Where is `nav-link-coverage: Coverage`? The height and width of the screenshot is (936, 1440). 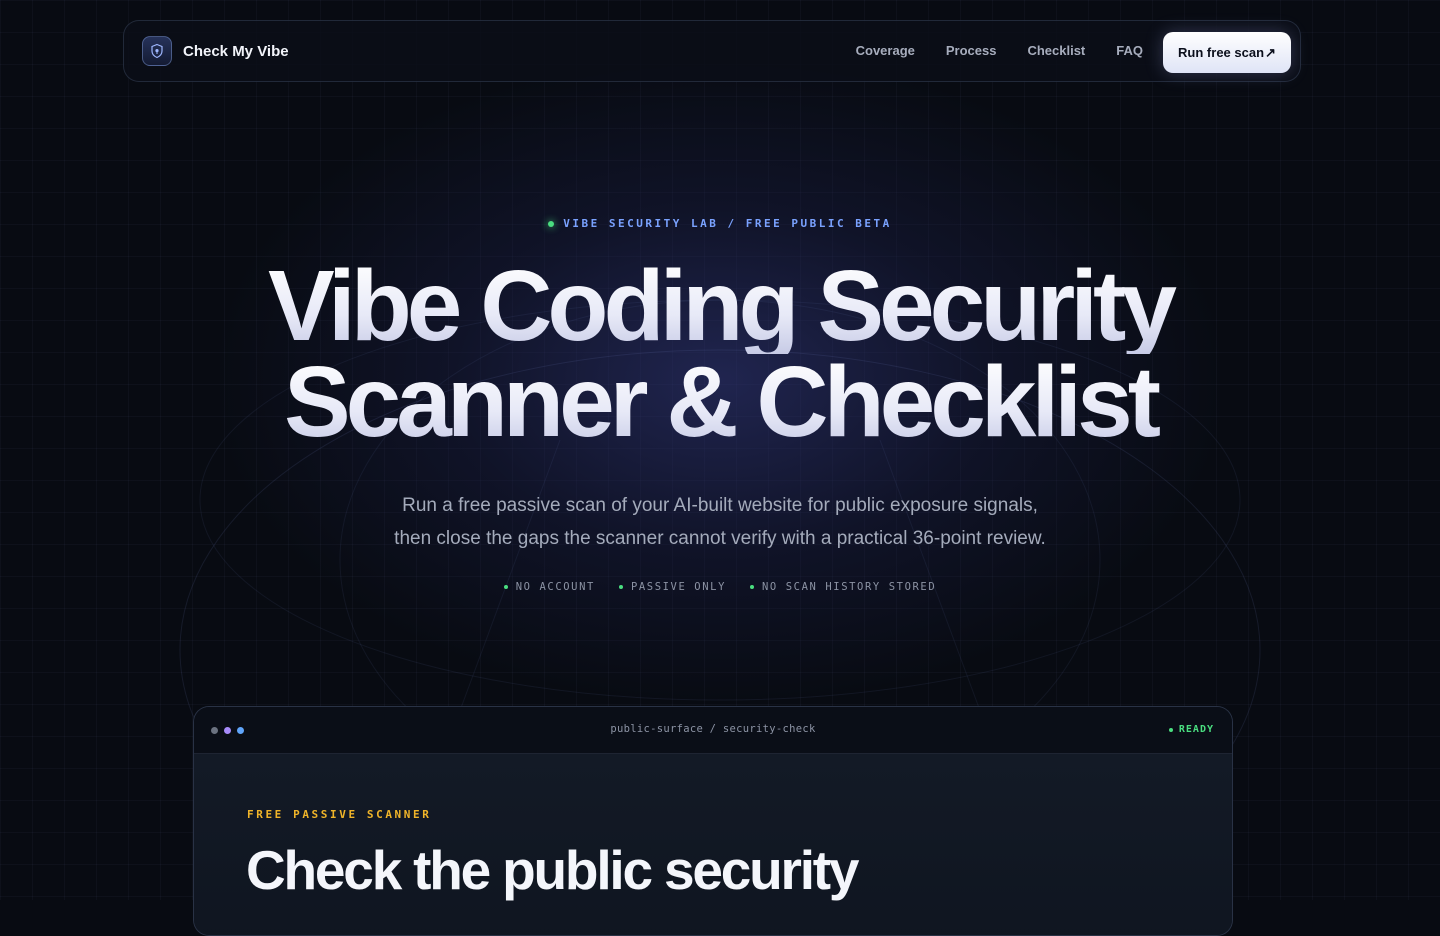
nav-link-coverage: Coverage is located at coordinates (885, 50).